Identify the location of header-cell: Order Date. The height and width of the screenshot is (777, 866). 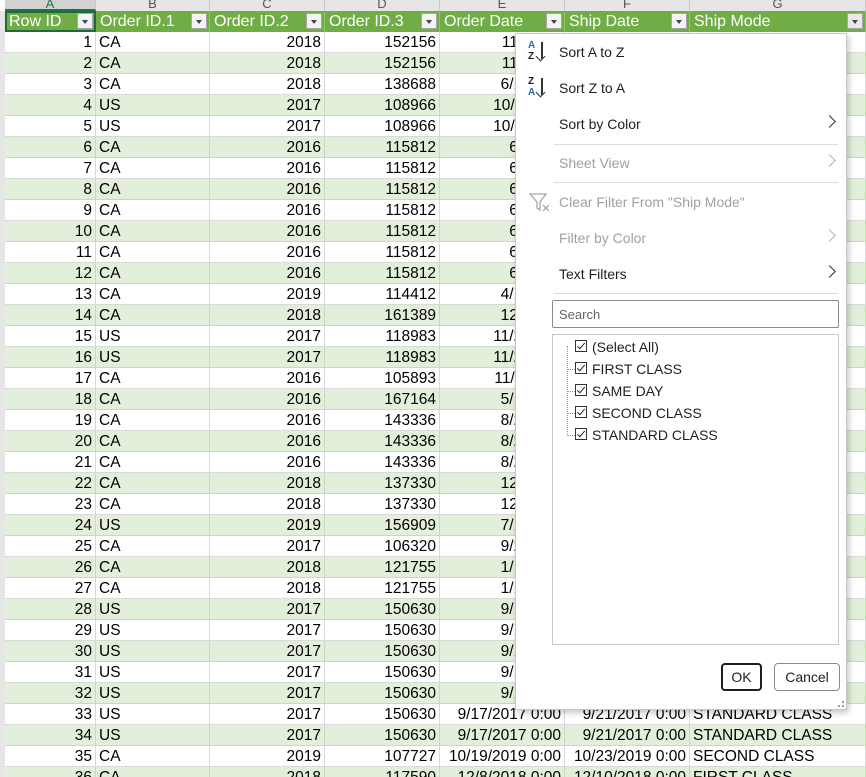
(502, 21).